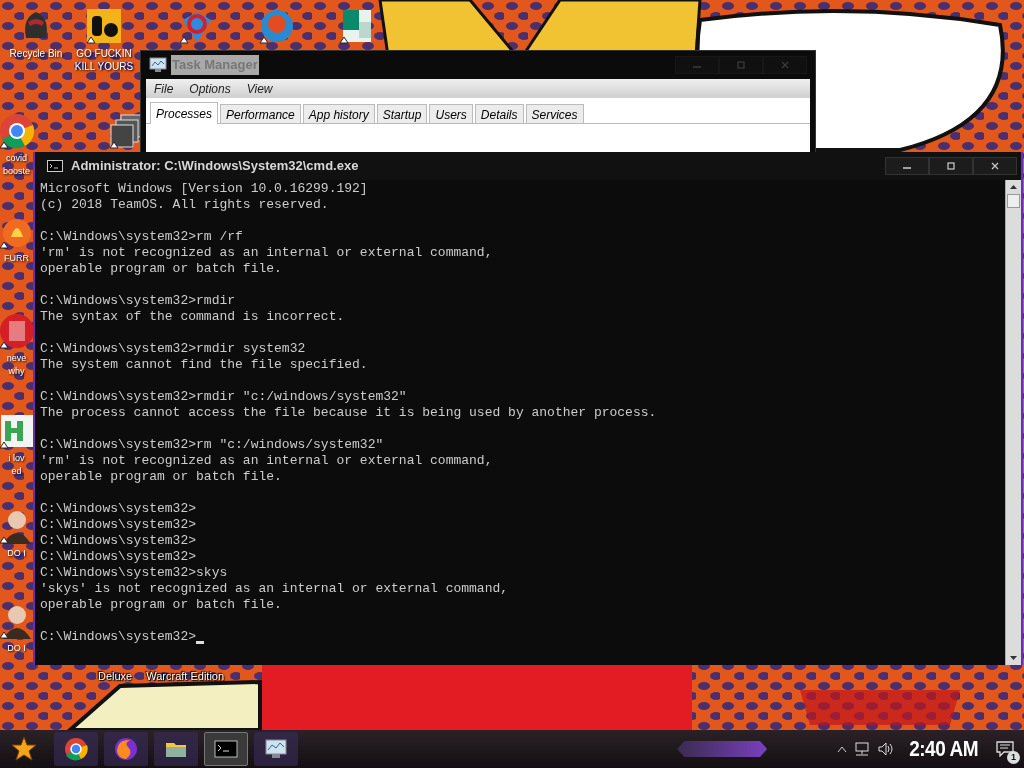 The height and width of the screenshot is (768, 1024). I want to click on window-title: Administrator: C:\Windows\System32\cmd.exe, so click(215, 166).